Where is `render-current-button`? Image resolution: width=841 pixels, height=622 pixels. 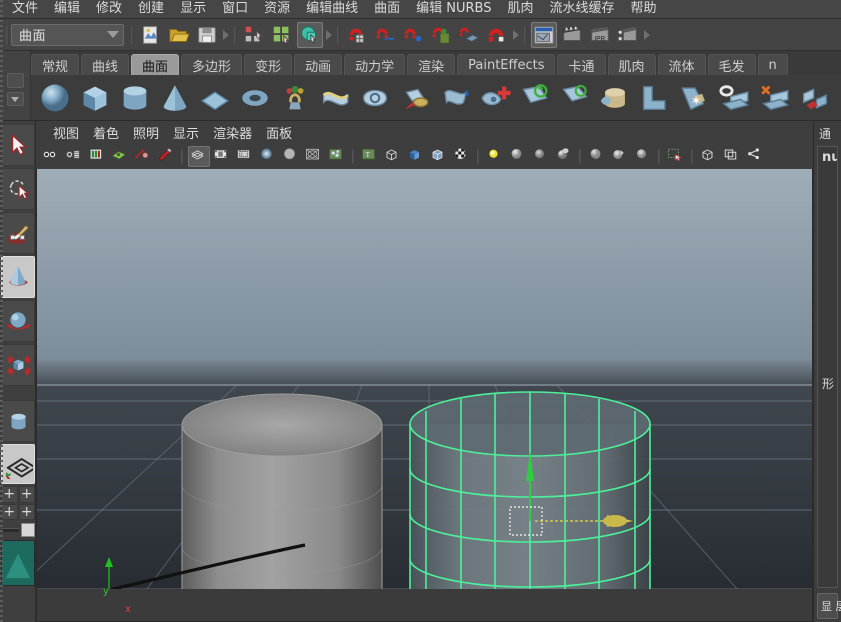 render-current-button is located at coordinates (544, 34).